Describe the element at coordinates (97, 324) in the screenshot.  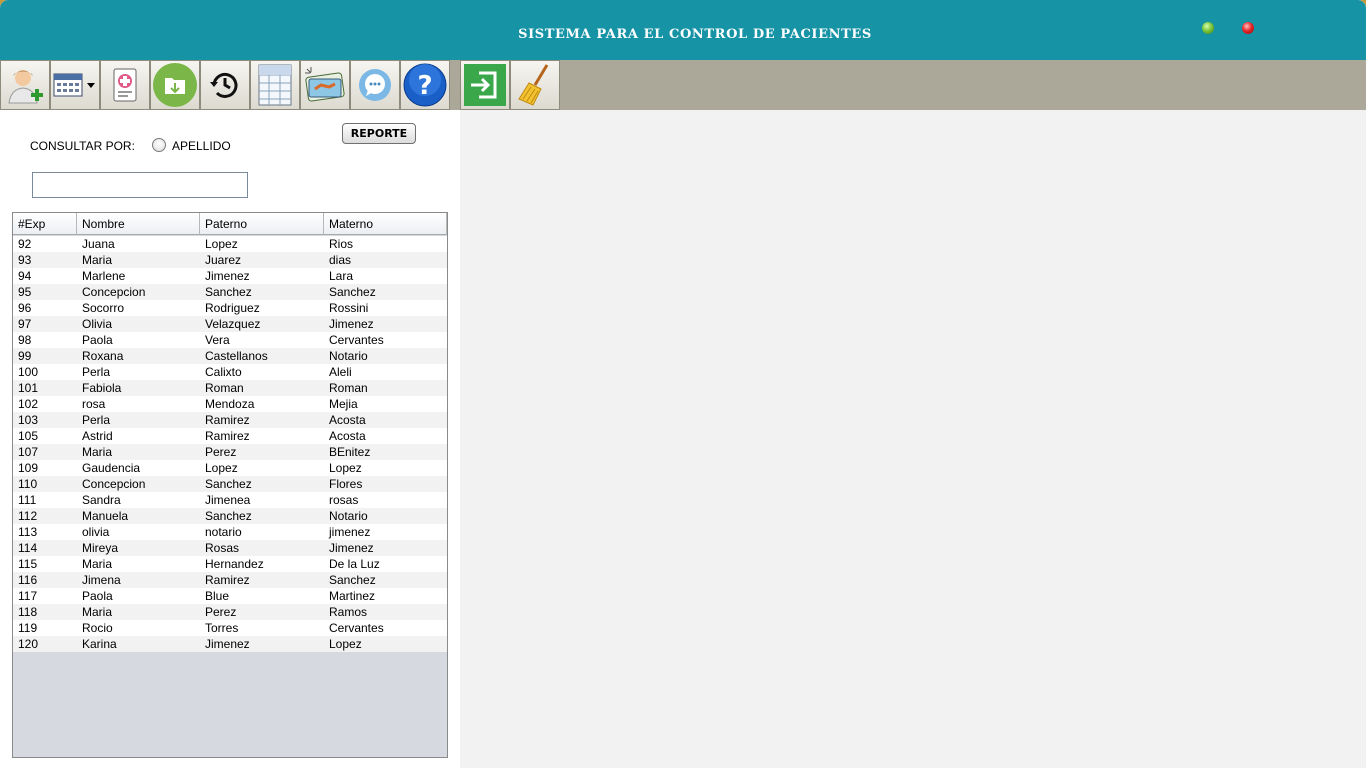
I see `cell-nombre: Olivia` at that location.